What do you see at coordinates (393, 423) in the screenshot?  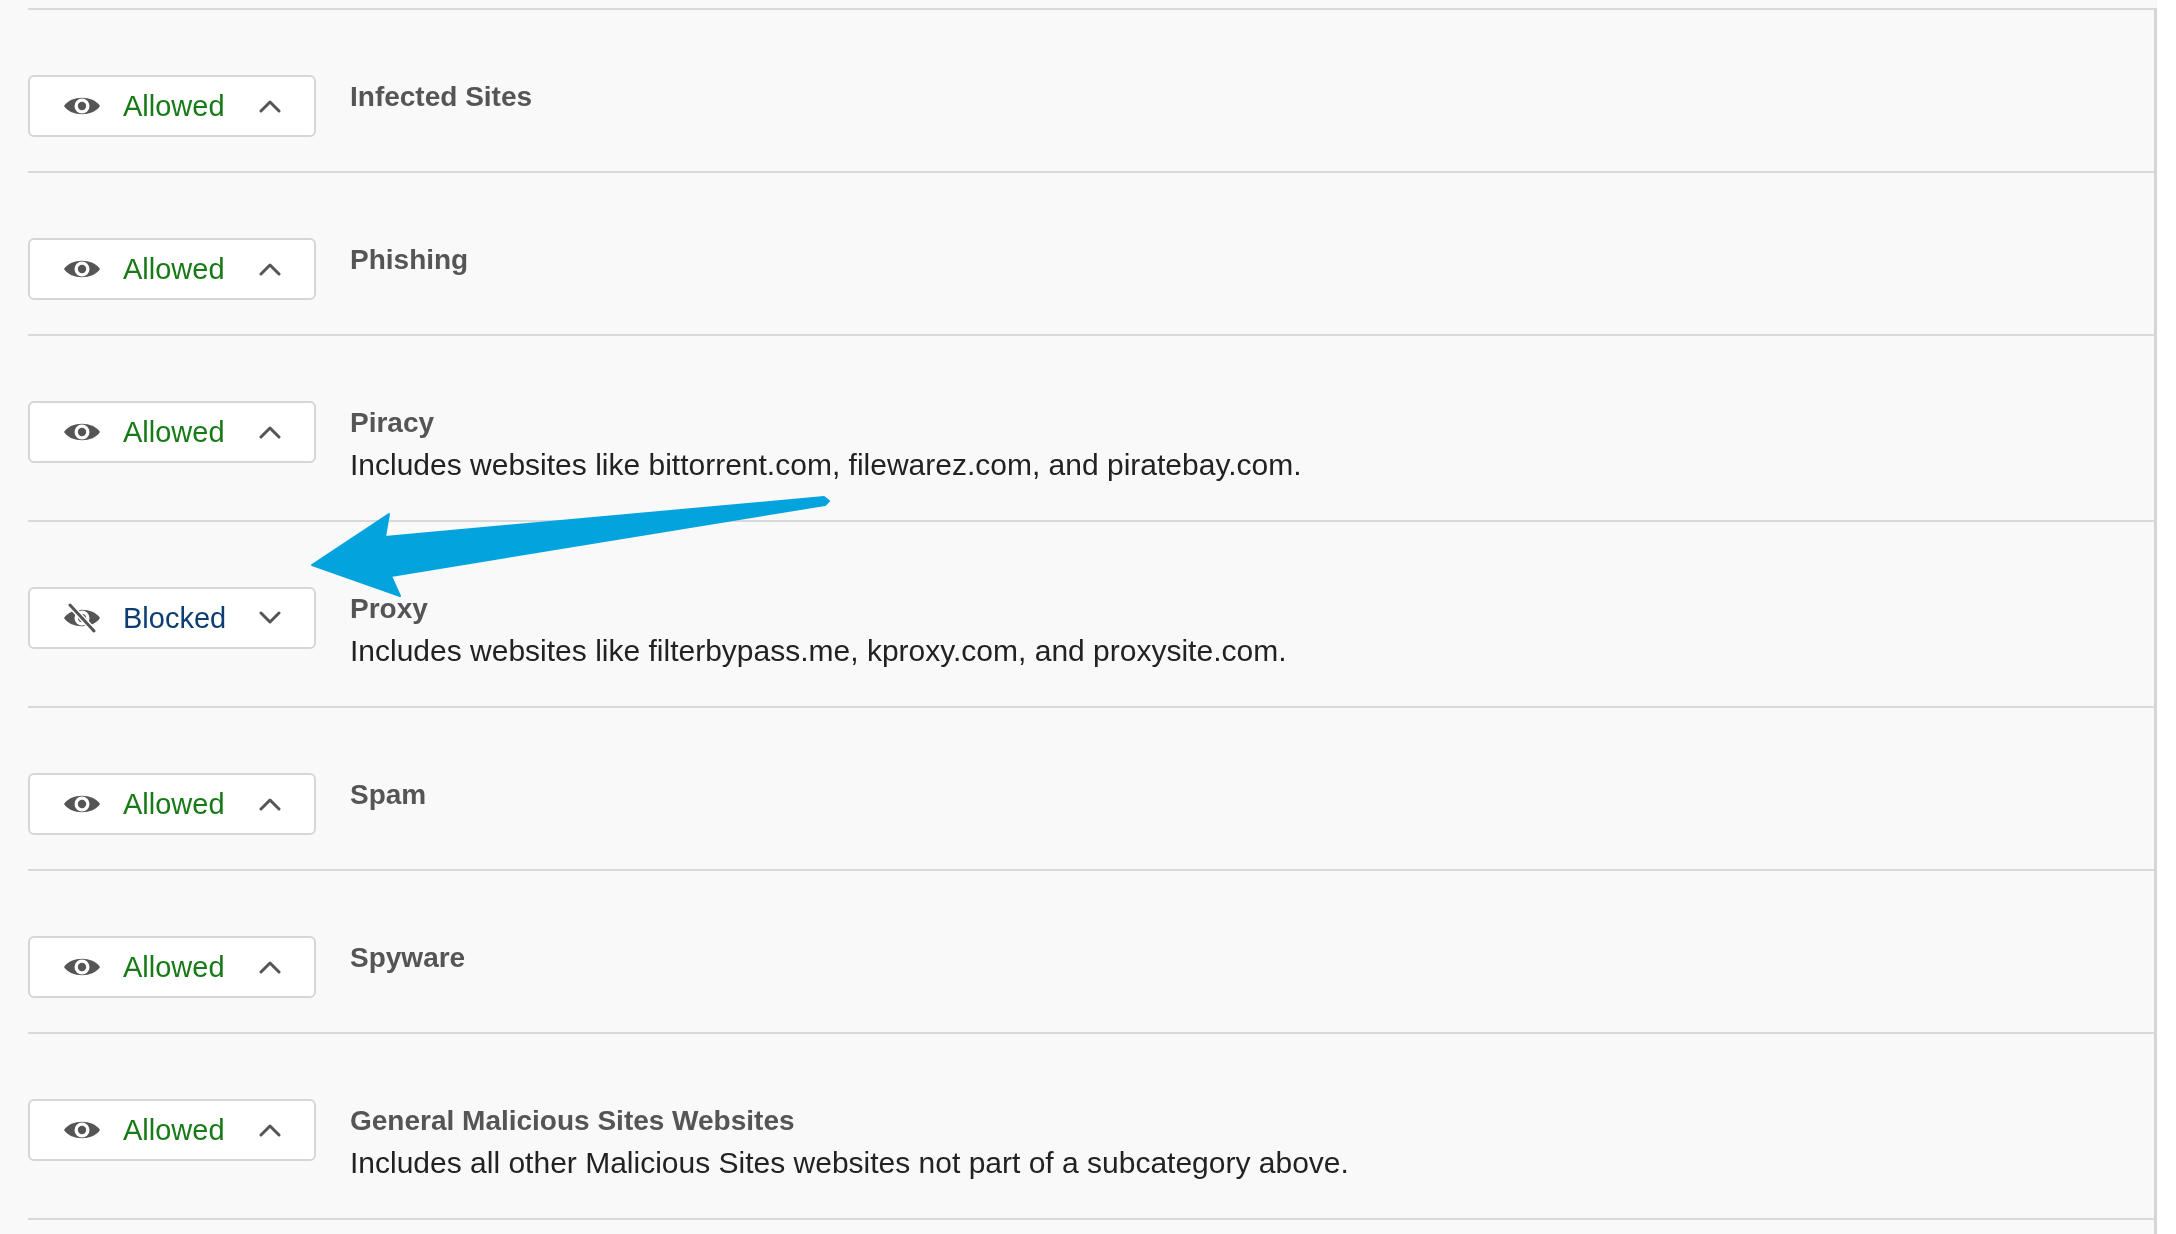 I see `category-title: Piracy` at bounding box center [393, 423].